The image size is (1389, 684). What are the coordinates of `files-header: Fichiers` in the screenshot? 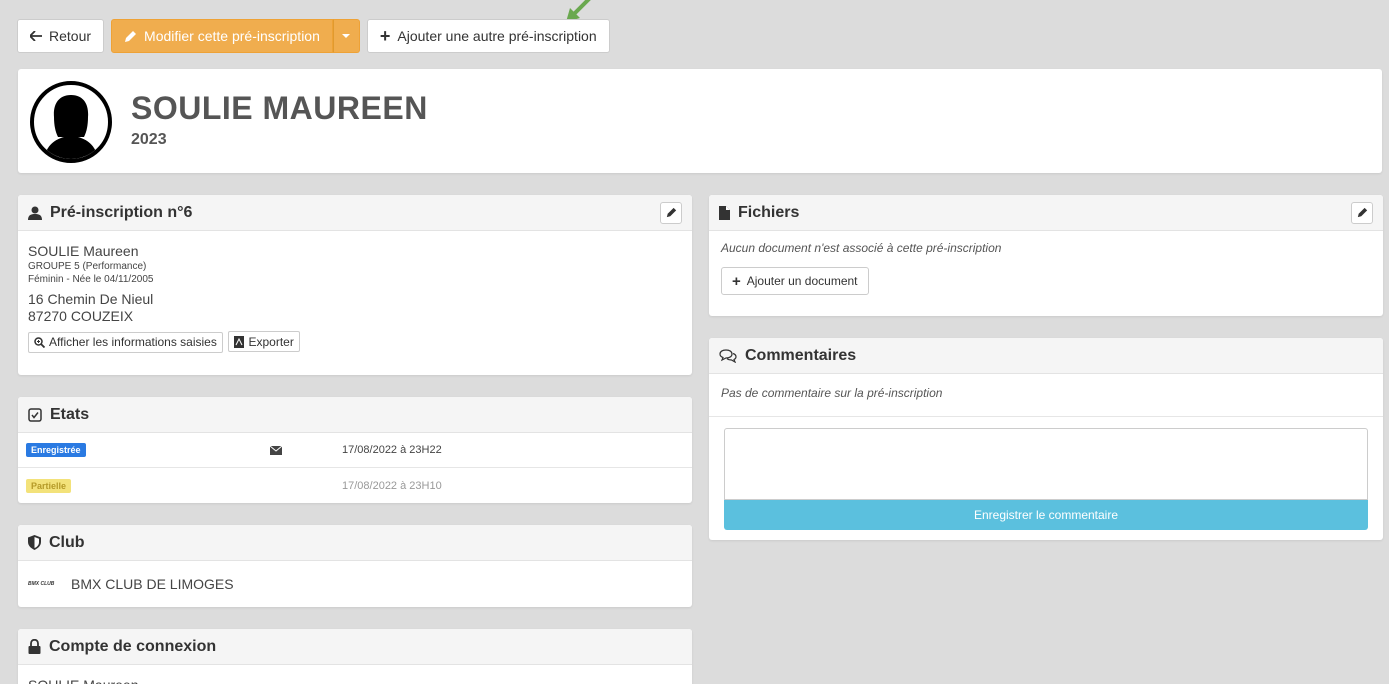 It's located at (1046, 213).